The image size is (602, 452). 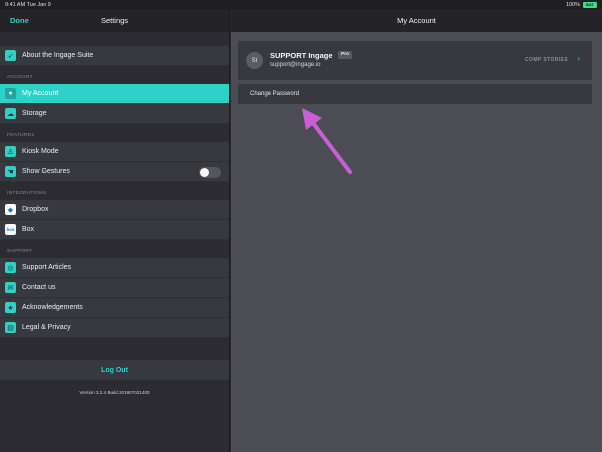 I want to click on sidebar-item-box: box Box, so click(x=114, y=230).